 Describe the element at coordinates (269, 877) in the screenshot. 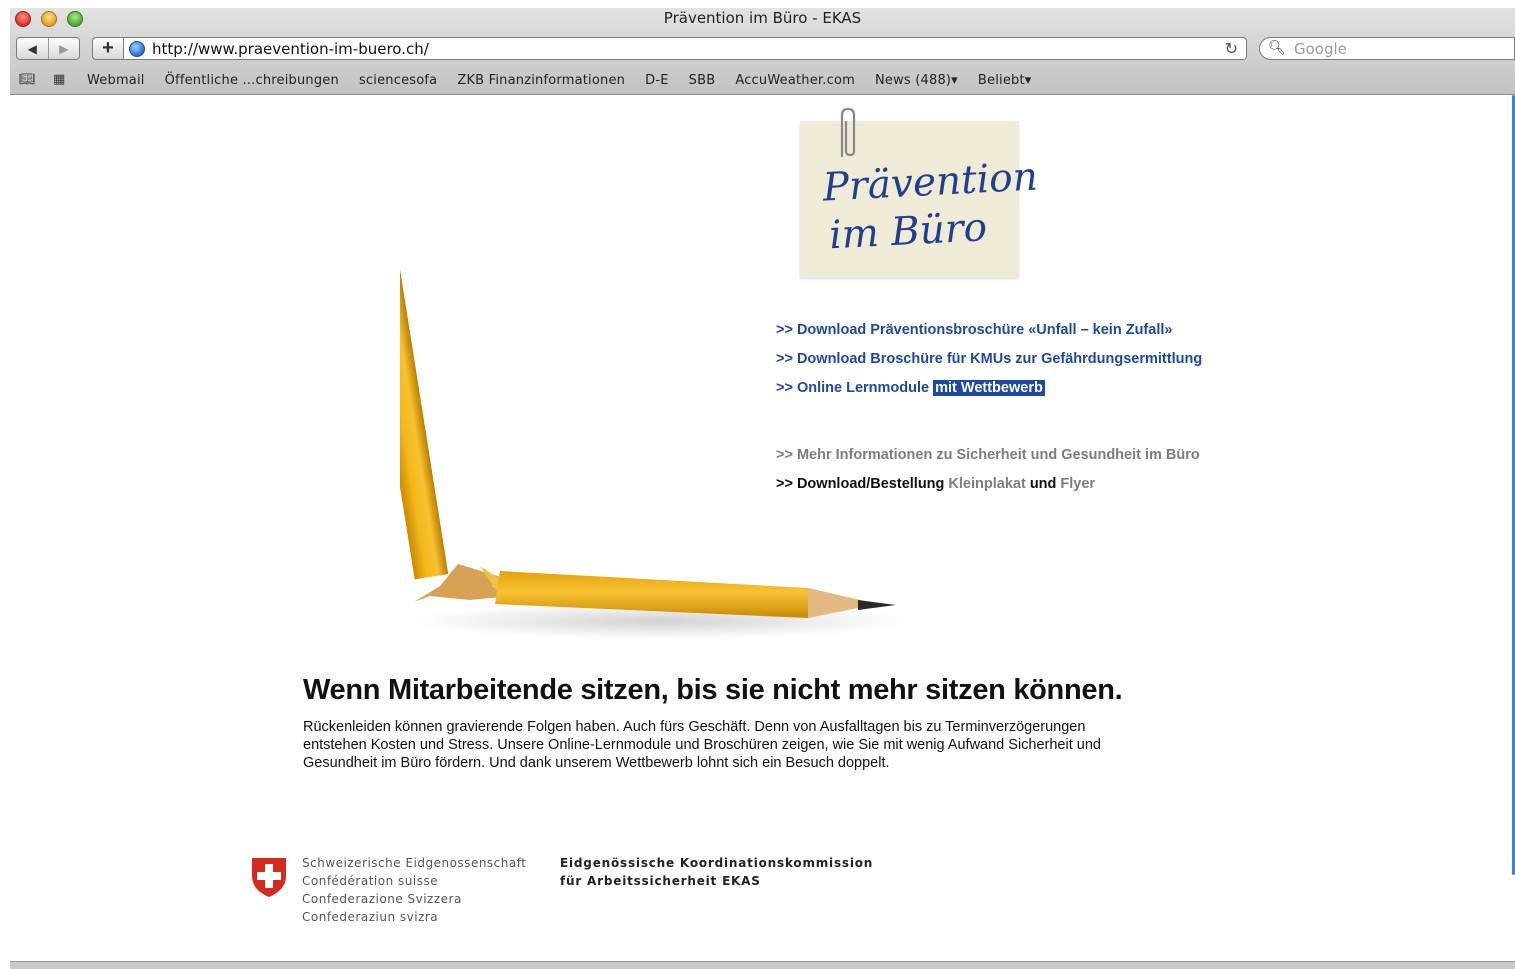

I see `swiss-shield-icon` at that location.